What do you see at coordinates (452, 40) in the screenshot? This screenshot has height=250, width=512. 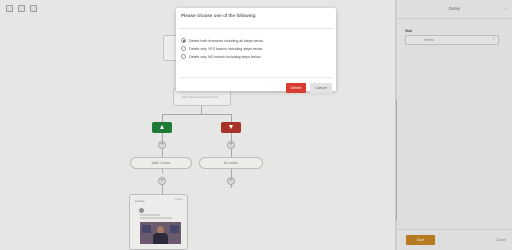 I see `wait-unit-select: Weeks ↕` at bounding box center [452, 40].